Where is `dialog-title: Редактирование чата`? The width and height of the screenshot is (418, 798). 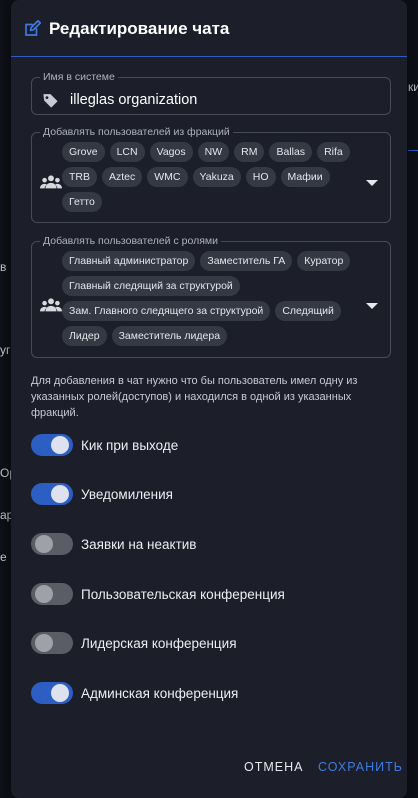
dialog-title: Редактирование чата is located at coordinates (139, 28).